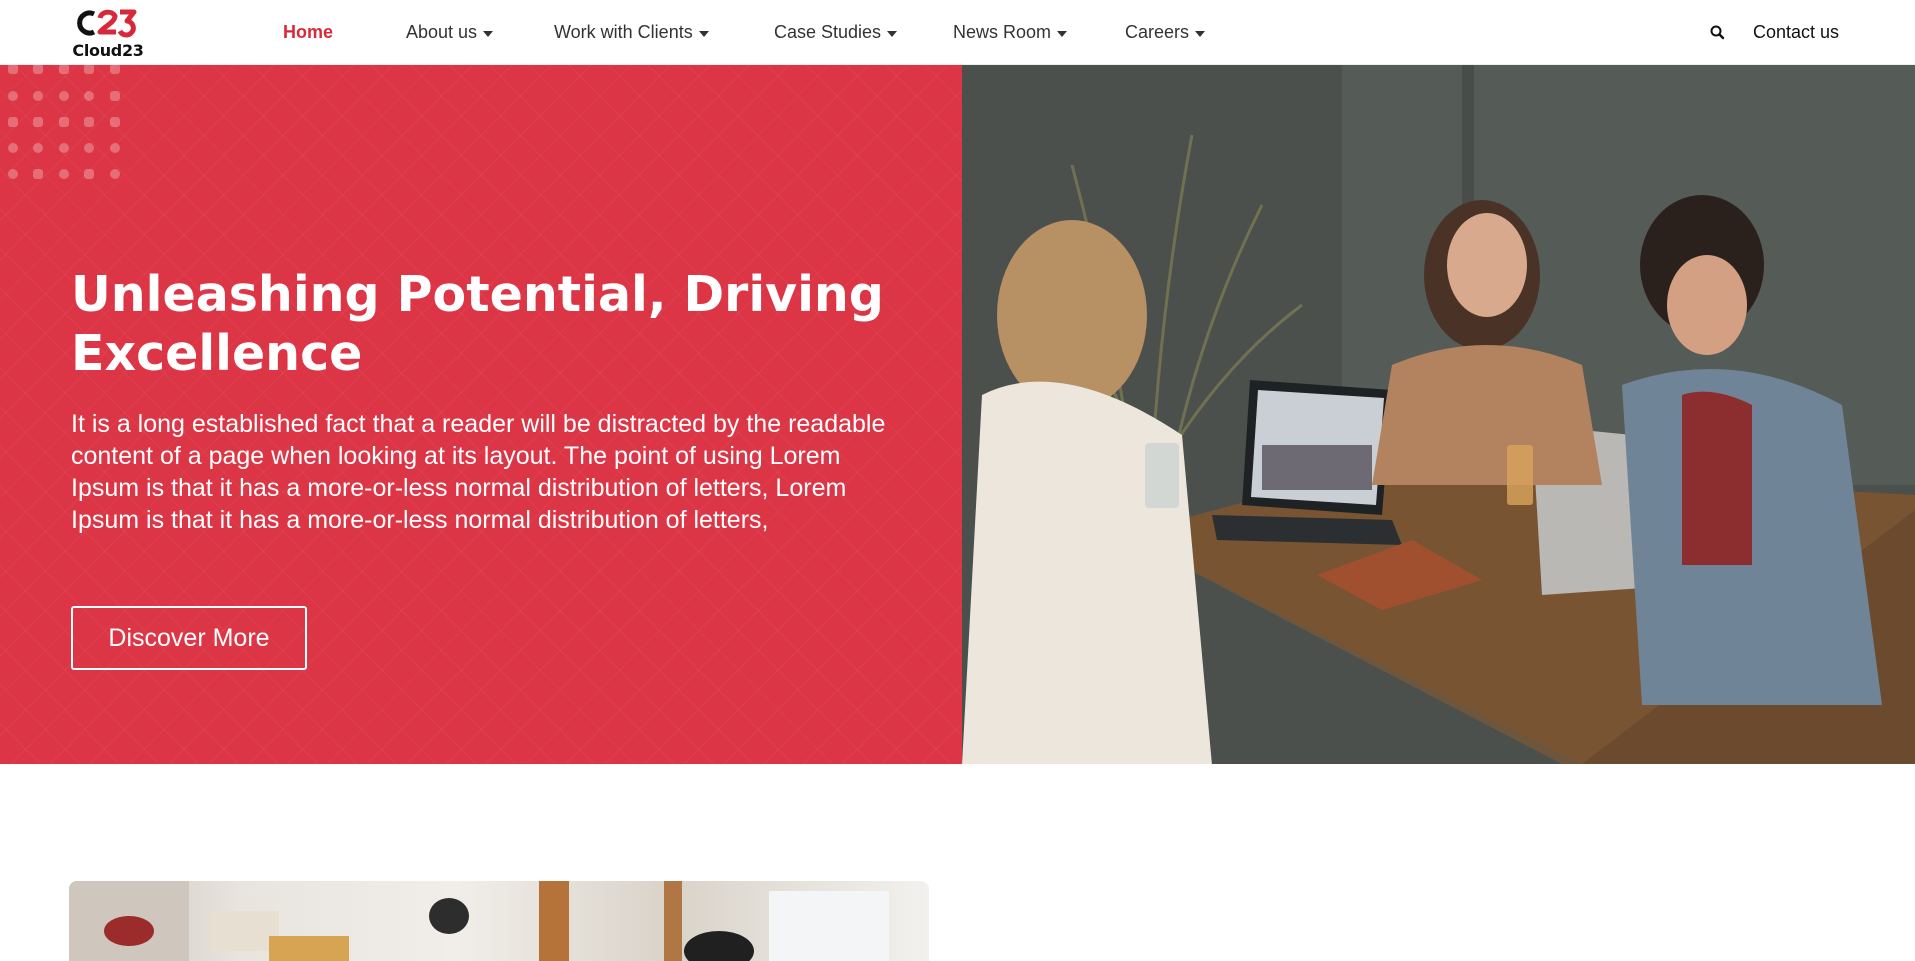  Describe the element at coordinates (479, 921) in the screenshot. I see `office-photo-illustration` at that location.